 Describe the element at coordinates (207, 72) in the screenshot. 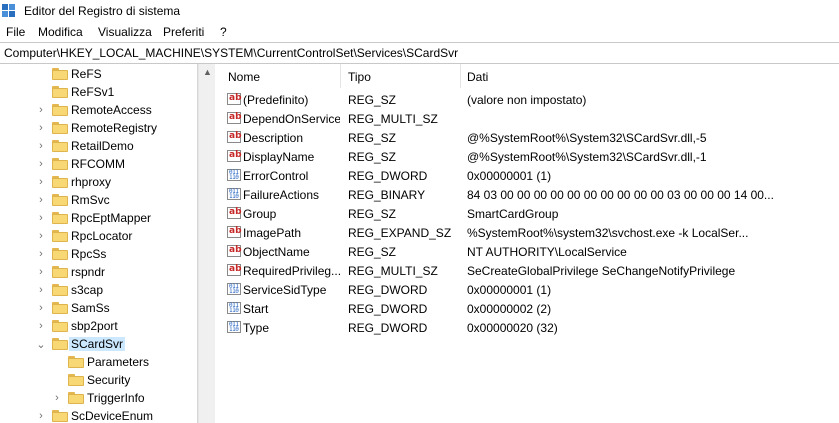

I see `scroll-up-arrow-icon: ▲` at that location.